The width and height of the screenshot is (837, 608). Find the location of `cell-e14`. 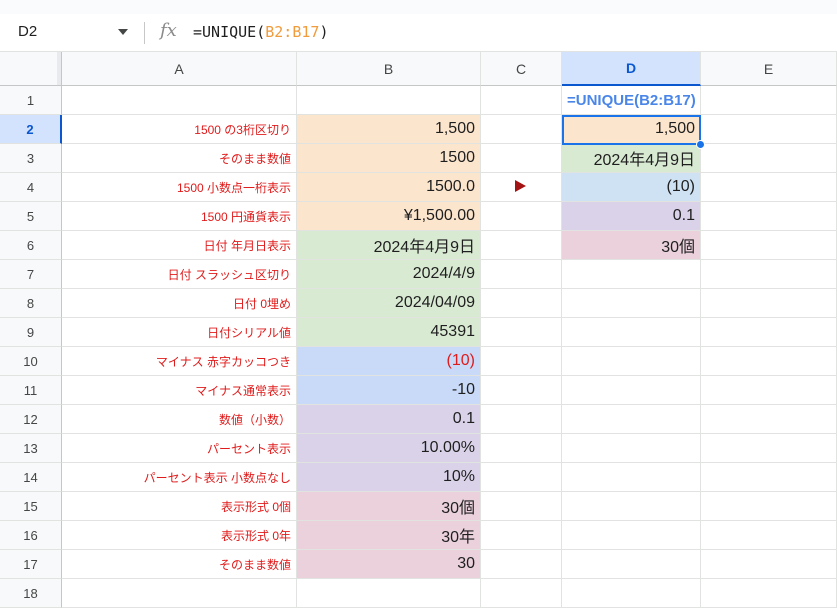

cell-e14 is located at coordinates (769, 477).